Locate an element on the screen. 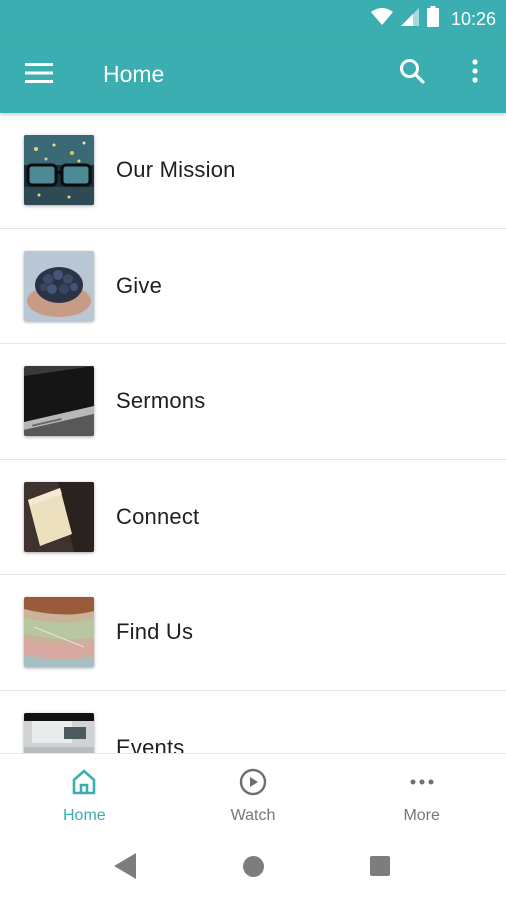 Image resolution: width=506 pixels, height=900 pixels. status-bar: 10:26 is located at coordinates (253, 18).